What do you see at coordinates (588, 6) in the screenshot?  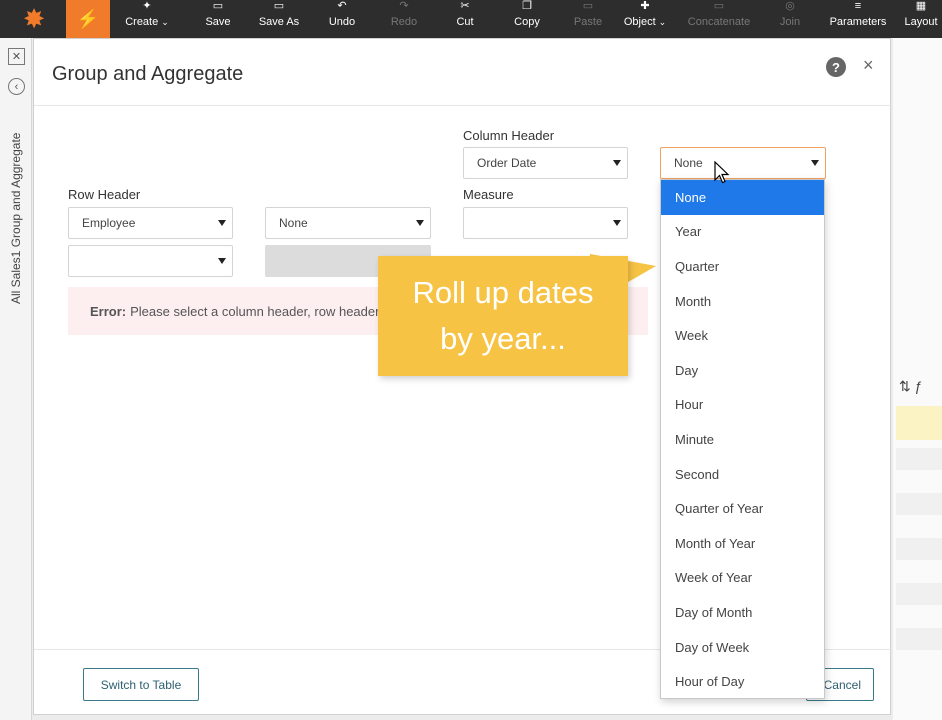 I see `paste-icon: ▭` at bounding box center [588, 6].